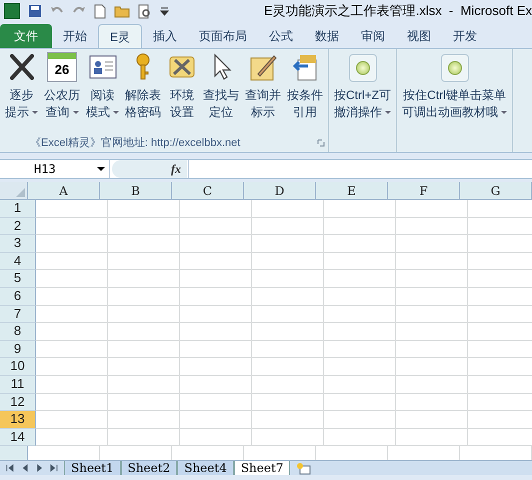 This screenshot has height=480, width=532. Describe the element at coordinates (18, 297) in the screenshot. I see `row-header: 6` at that location.